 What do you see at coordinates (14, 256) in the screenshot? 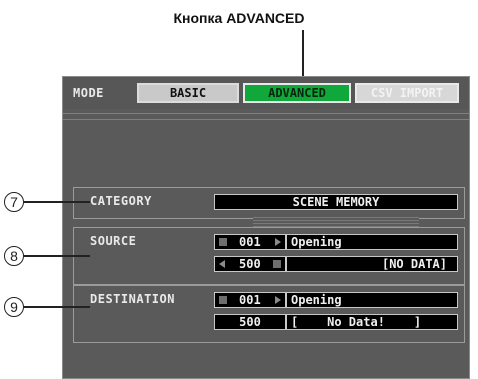
I see `circle-number-icon: 8` at bounding box center [14, 256].